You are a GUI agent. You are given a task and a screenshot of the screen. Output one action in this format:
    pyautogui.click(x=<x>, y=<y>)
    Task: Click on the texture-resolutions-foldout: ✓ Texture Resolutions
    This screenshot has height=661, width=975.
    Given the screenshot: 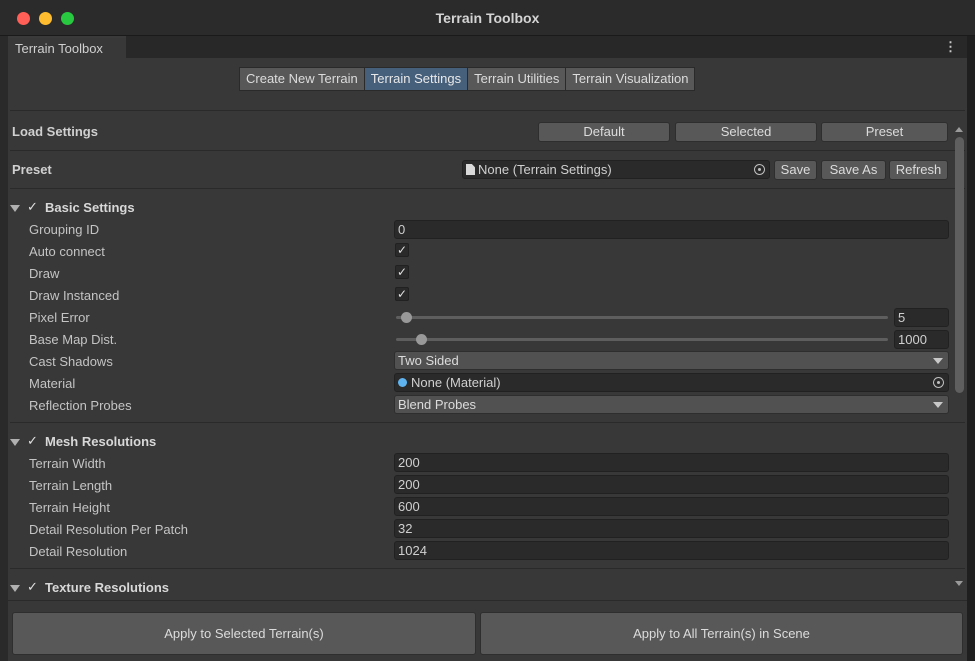 What is the action you would take?
    pyautogui.click(x=160, y=589)
    